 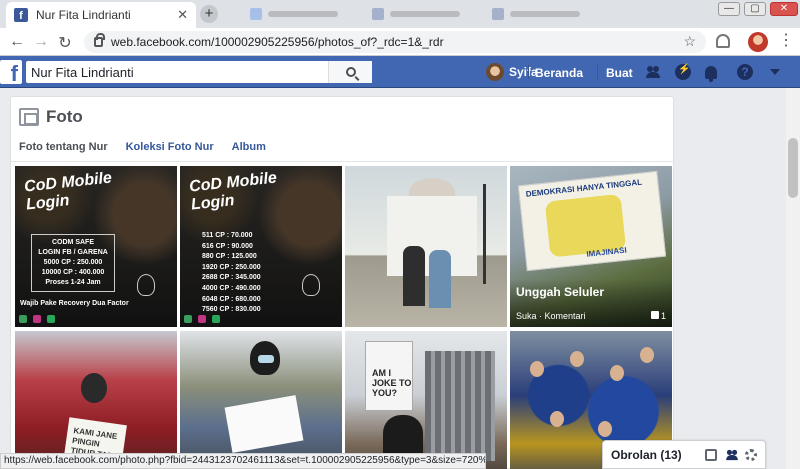 I want to click on promo-footer: Wajib Pake Recovery Dua Factor, so click(x=74, y=303).